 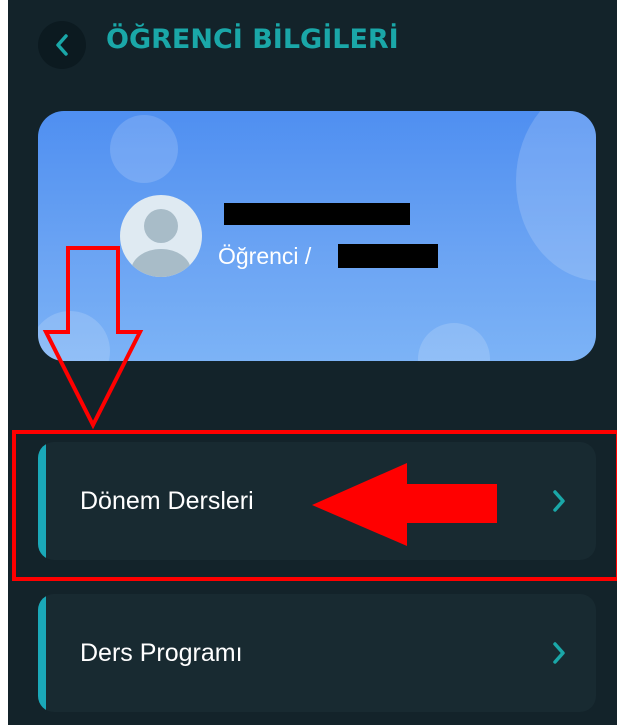 I want to click on arrow-left-filled-icon, so click(x=404, y=504).